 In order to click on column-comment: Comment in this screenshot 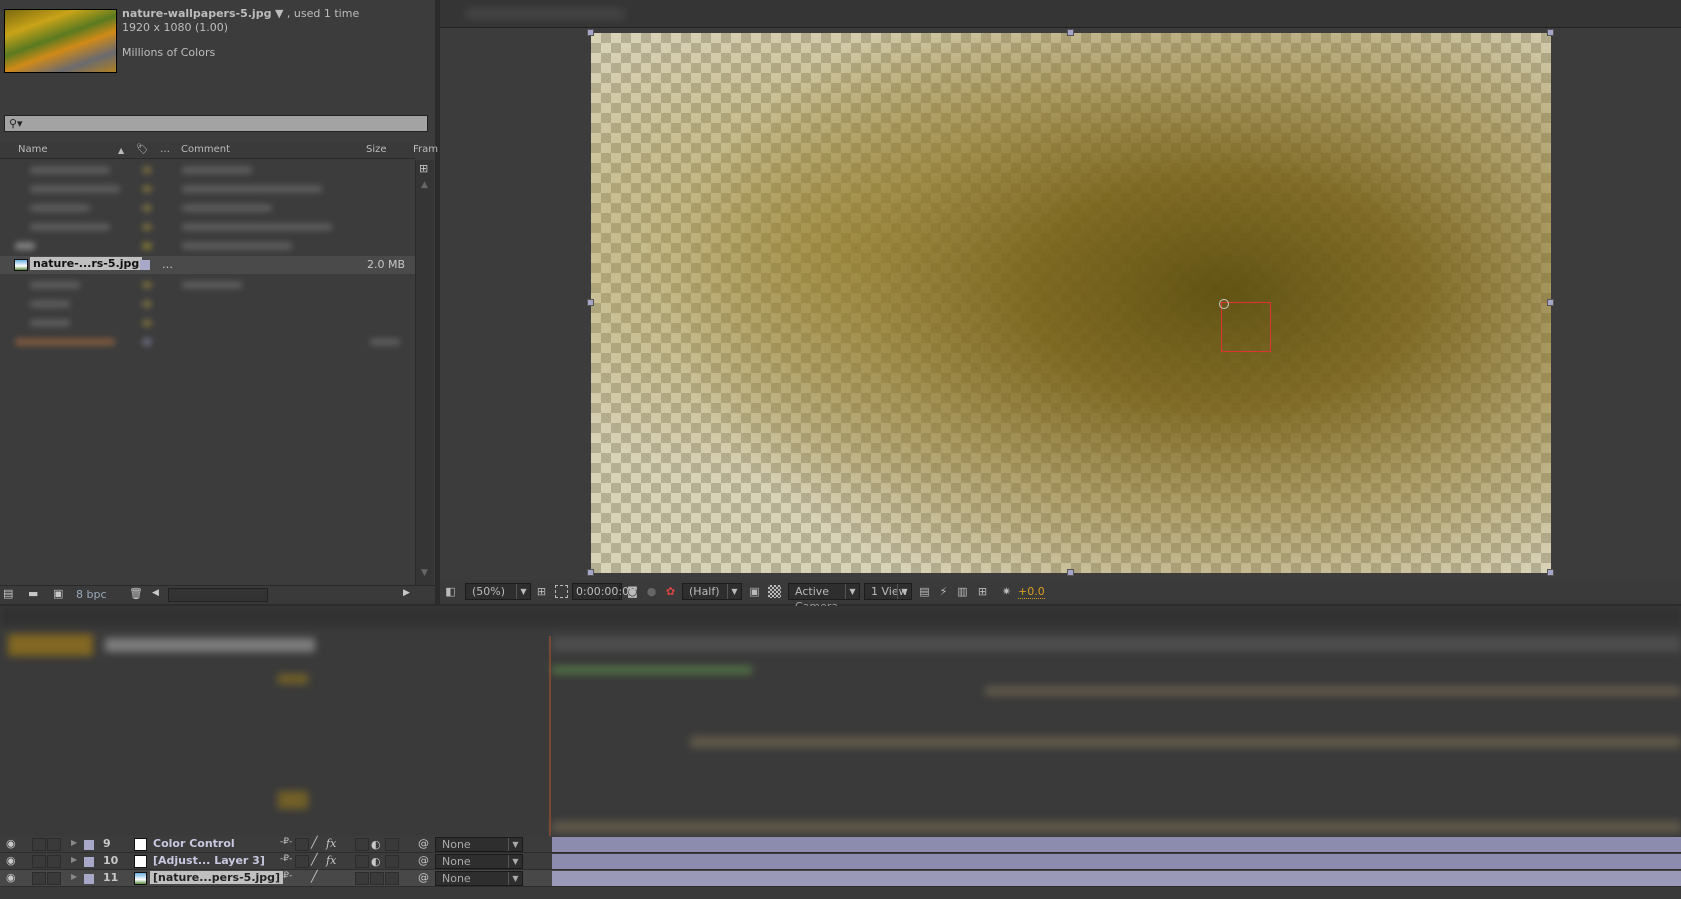, I will do `click(205, 149)`.